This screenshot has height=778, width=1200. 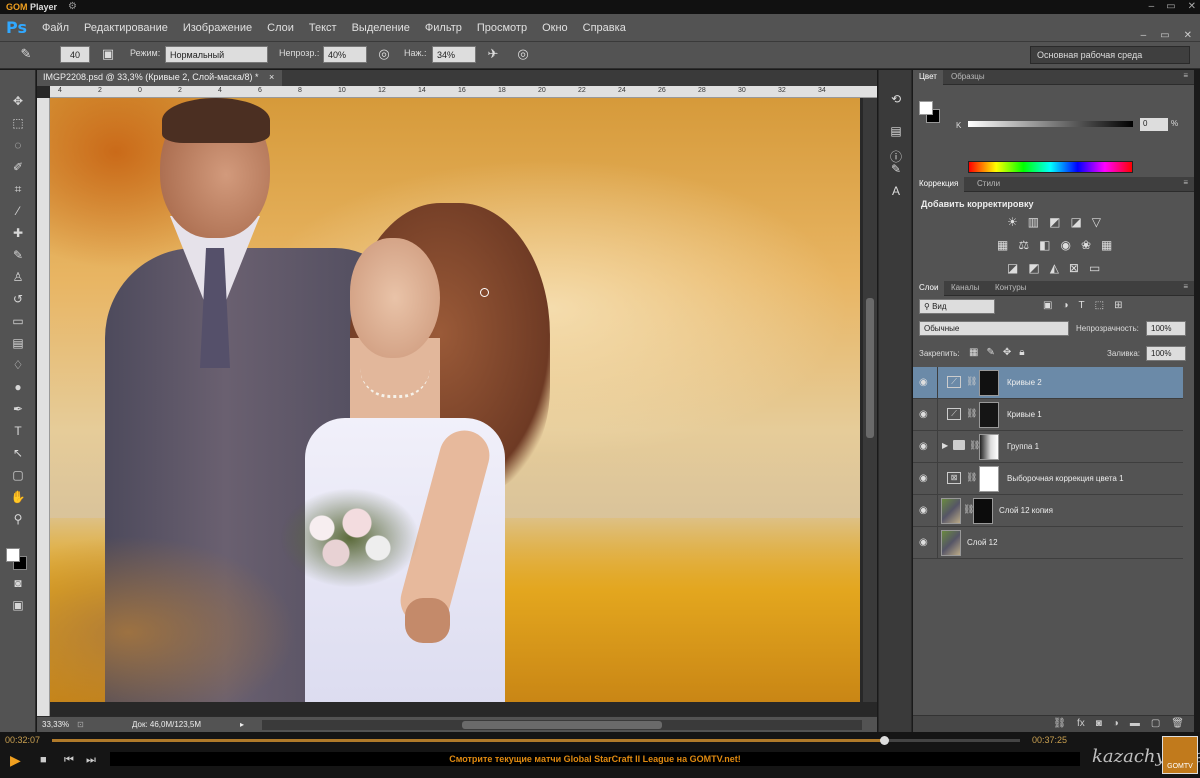 I want to click on pressure-size-icon: ◎, so click(x=523, y=55).